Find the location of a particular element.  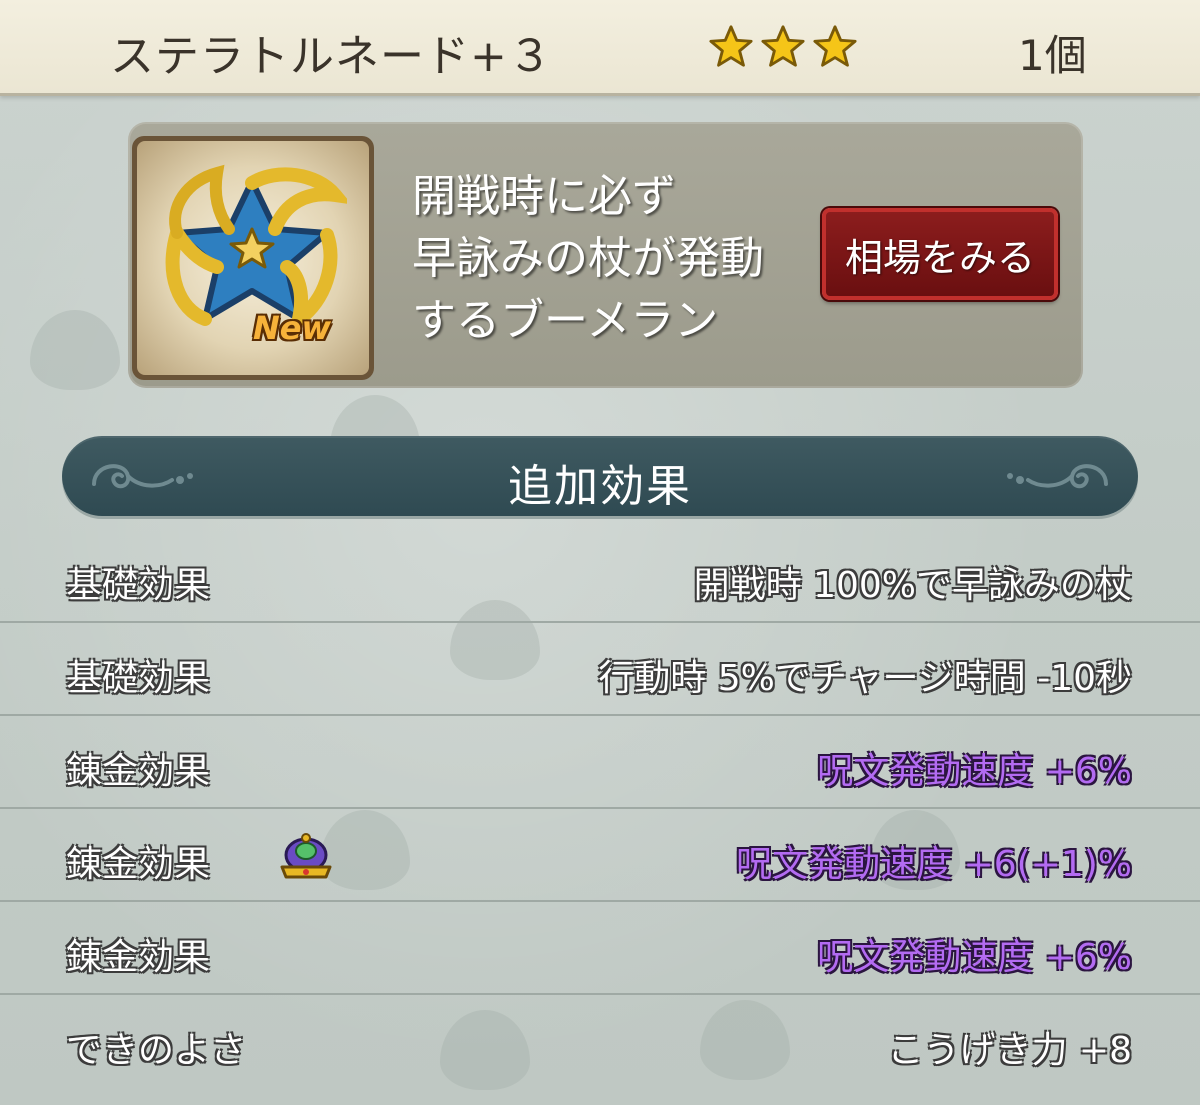

description-line: 開戦時に必ず is located at coordinates (544, 196).